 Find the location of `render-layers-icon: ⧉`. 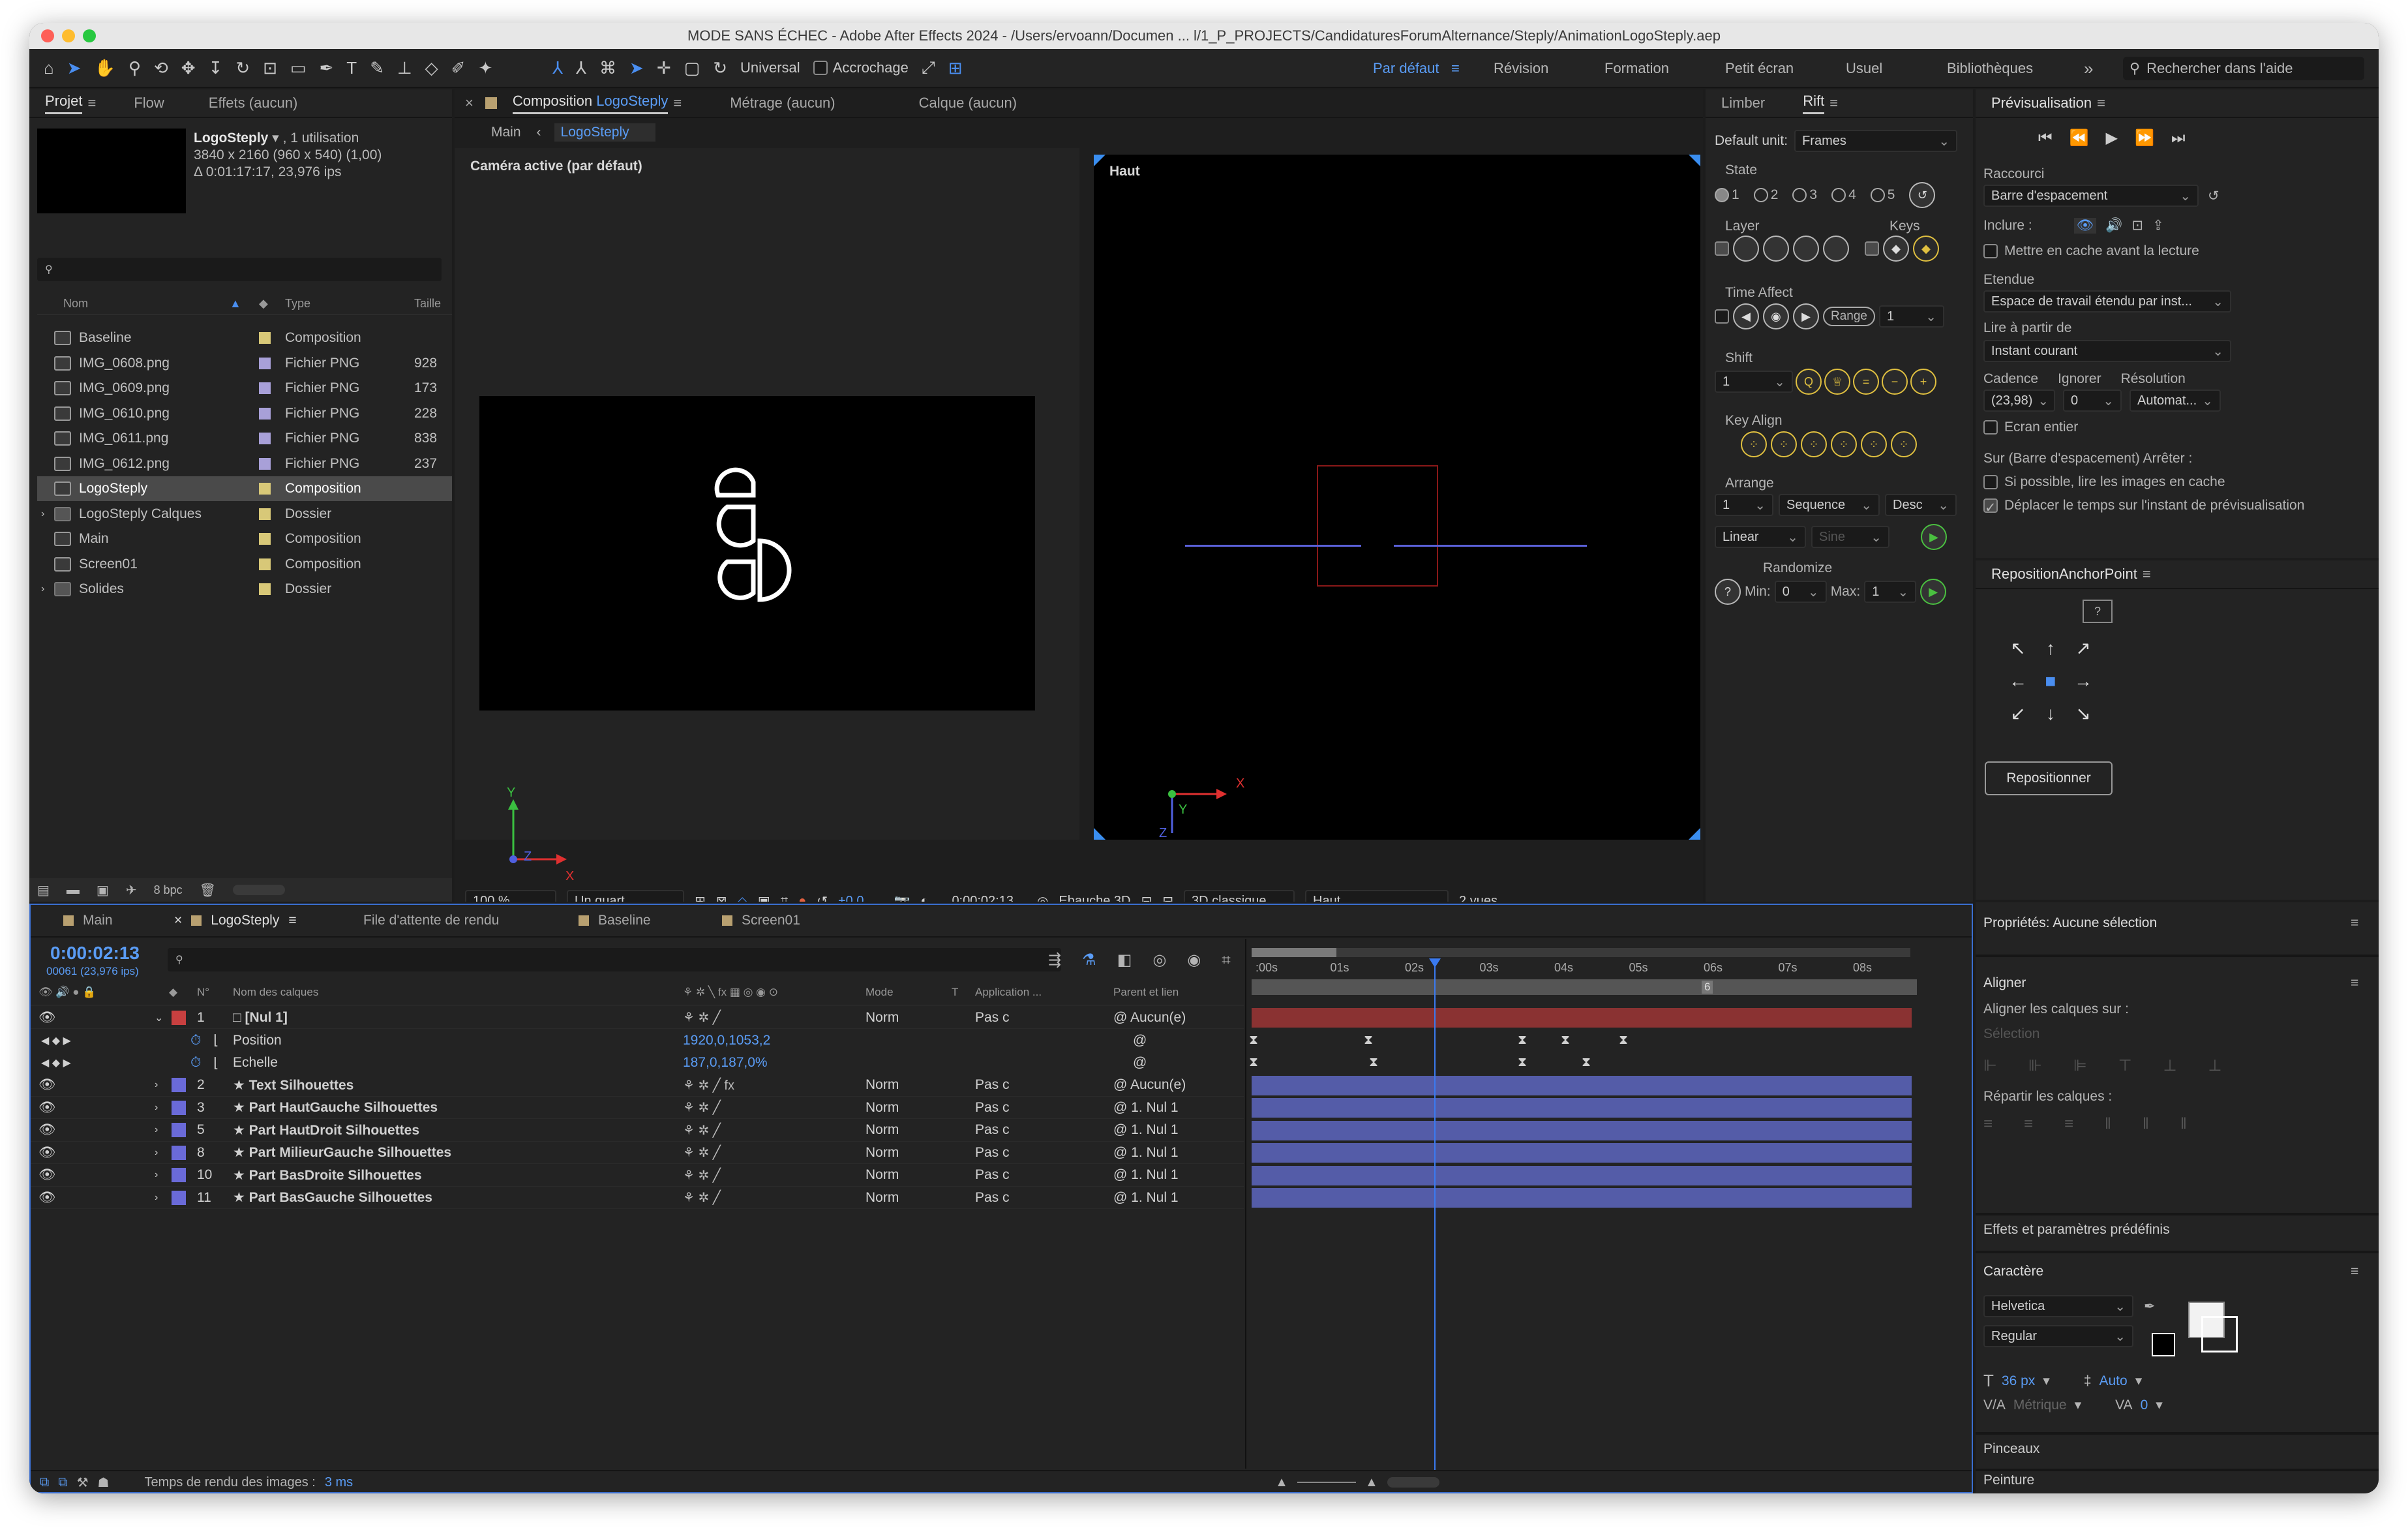

render-layers-icon: ⧉ is located at coordinates (45, 1482).